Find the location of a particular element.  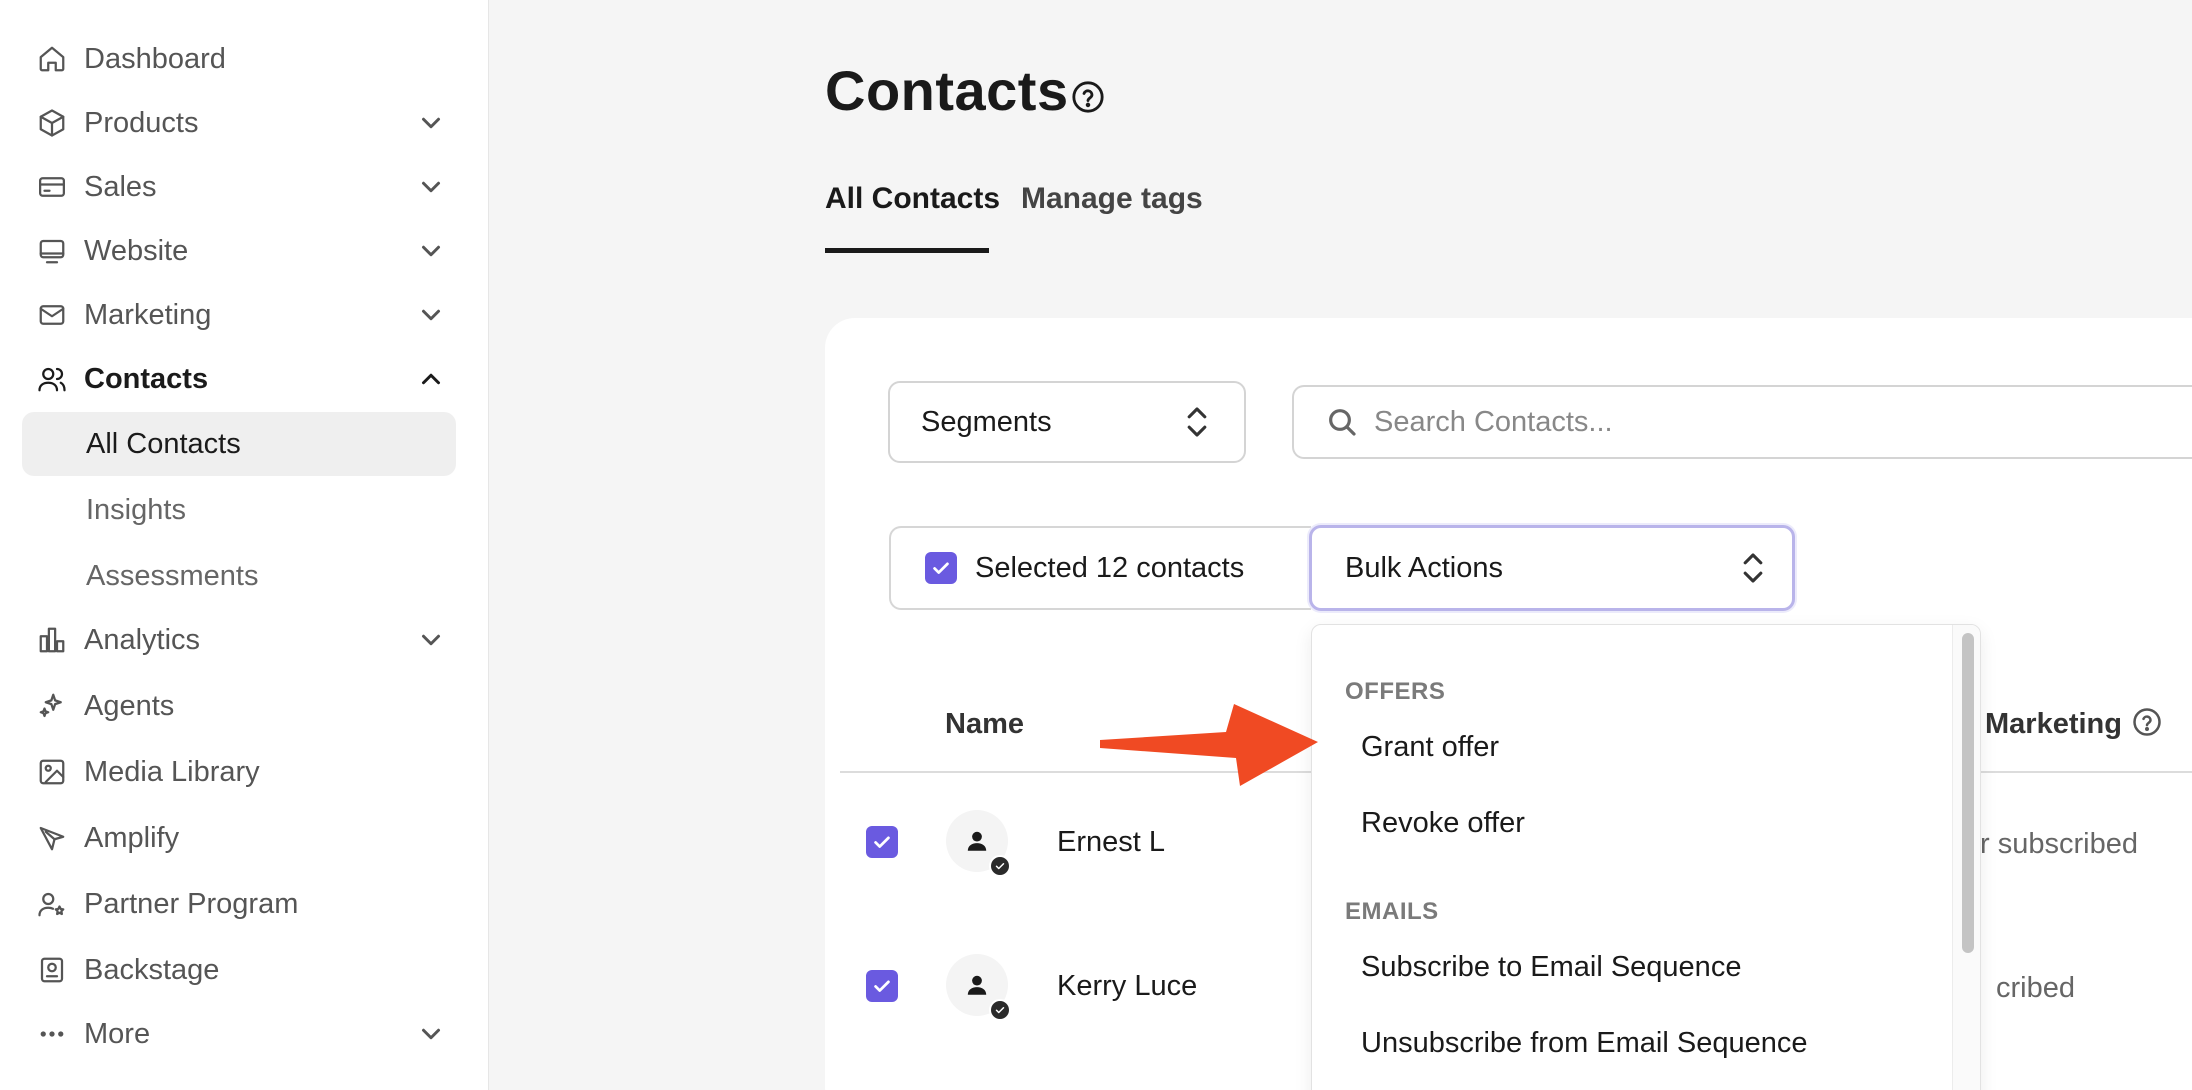

sidebar-item-label: Contacts is located at coordinates (146, 378).